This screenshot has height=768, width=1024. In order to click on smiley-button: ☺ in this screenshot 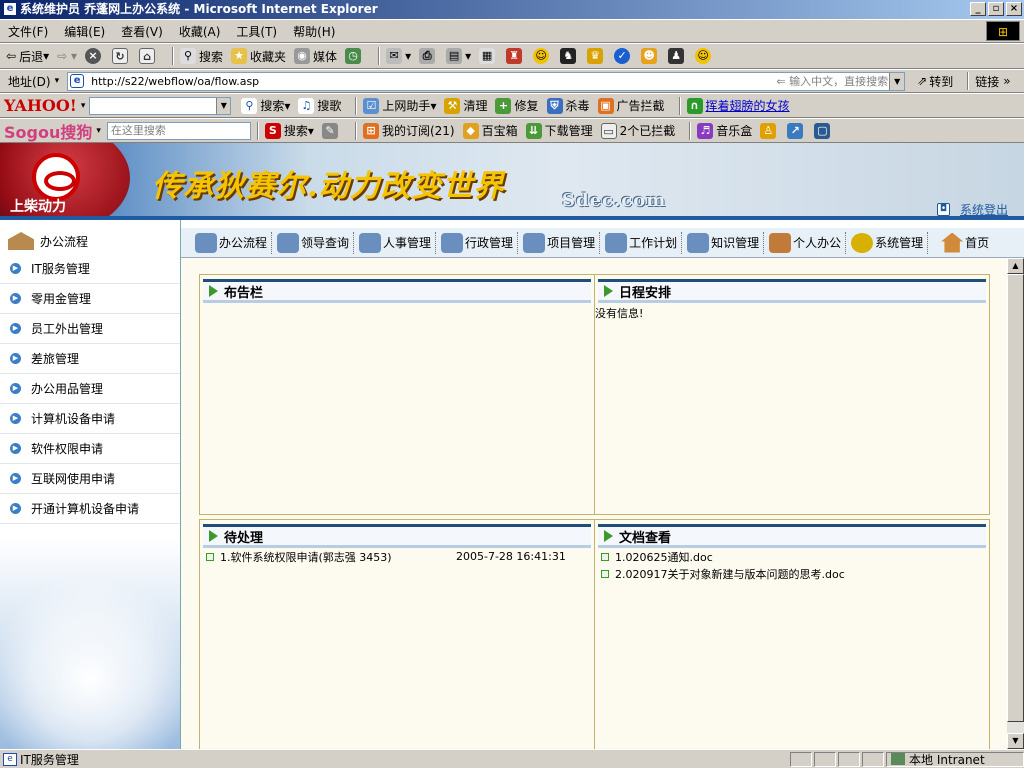, I will do `click(542, 56)`.